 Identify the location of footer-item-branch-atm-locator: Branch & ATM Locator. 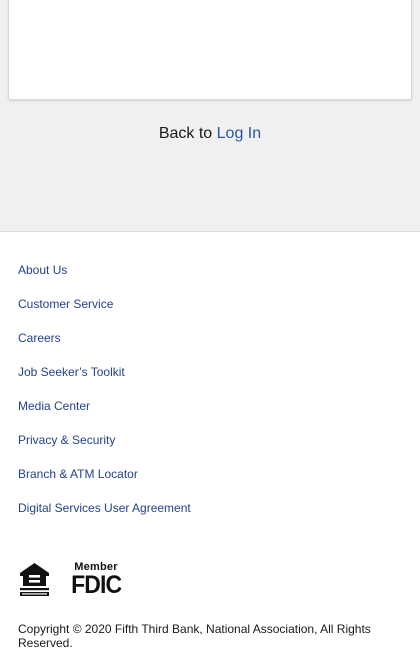
(104, 482).